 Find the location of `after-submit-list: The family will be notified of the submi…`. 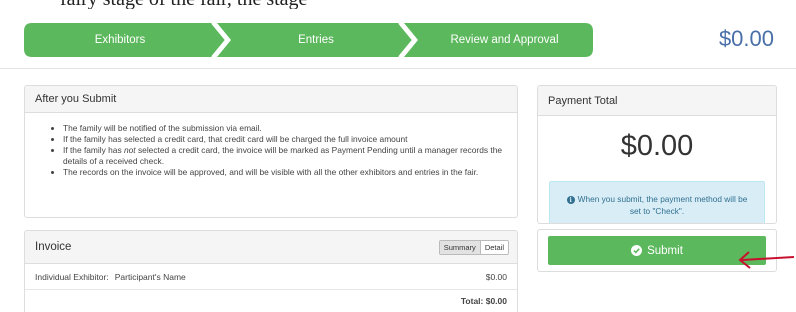

after-submit-list: The family will be notified of the submi… is located at coordinates (271, 145).